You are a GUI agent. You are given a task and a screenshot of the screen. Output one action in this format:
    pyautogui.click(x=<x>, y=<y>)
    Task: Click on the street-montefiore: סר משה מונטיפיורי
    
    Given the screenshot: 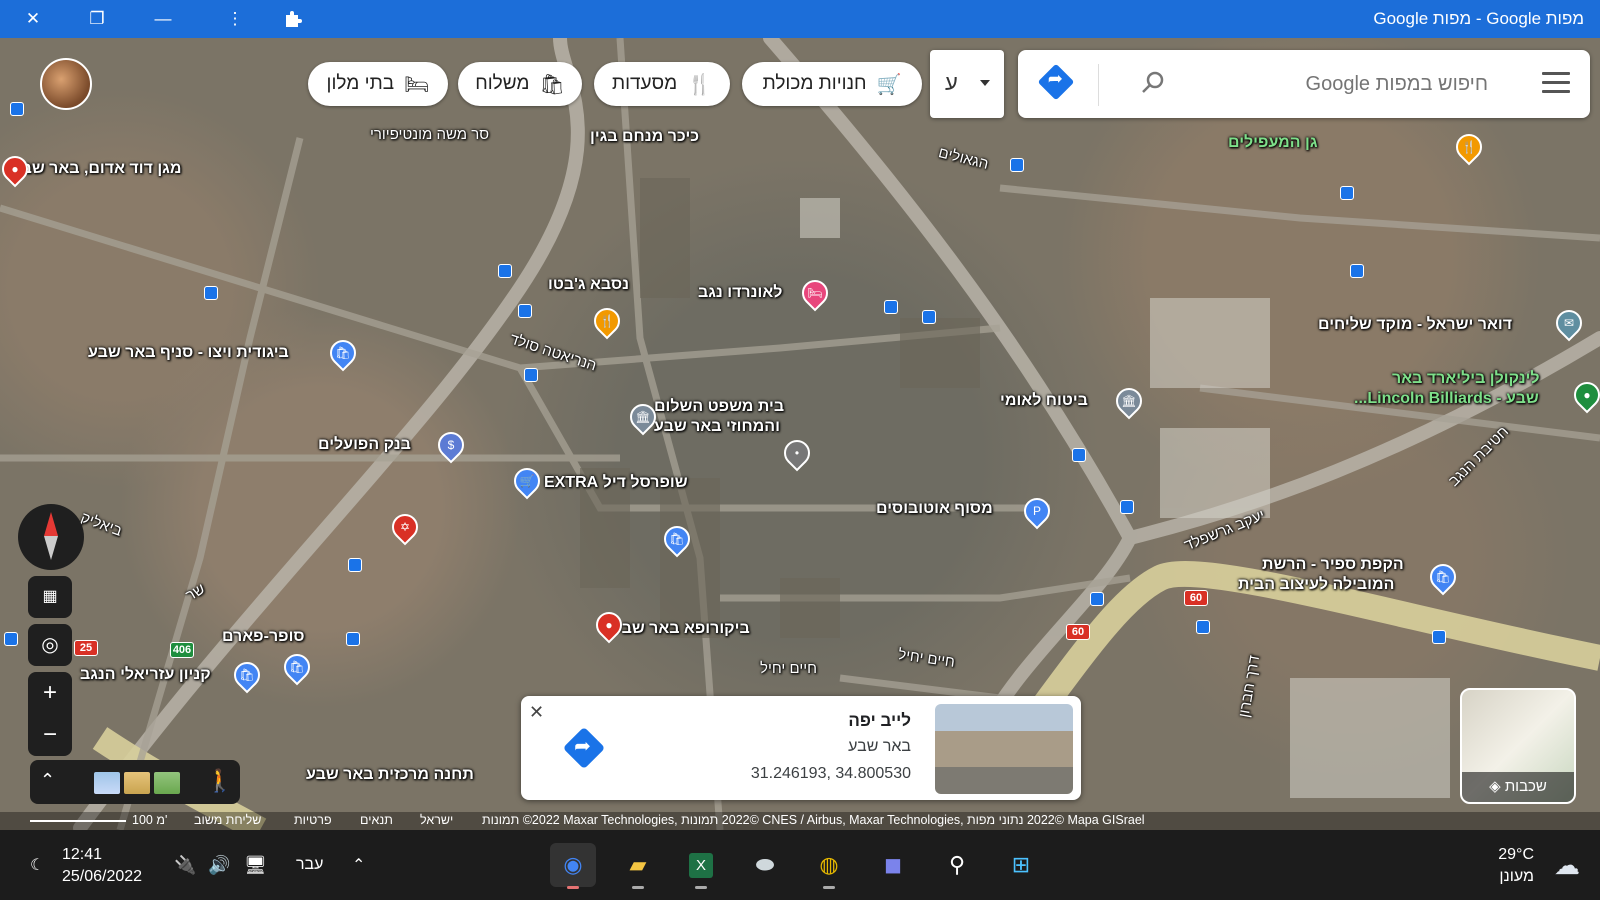 What is the action you would take?
    pyautogui.click(x=430, y=134)
    